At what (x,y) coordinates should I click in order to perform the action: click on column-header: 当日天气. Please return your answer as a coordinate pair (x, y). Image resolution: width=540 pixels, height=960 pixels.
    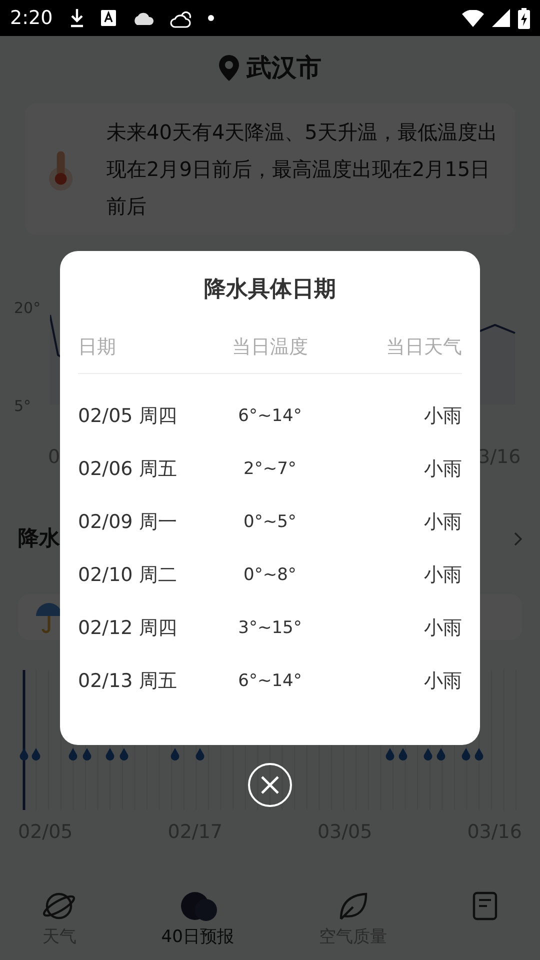
    Looking at the image, I should click on (423, 347).